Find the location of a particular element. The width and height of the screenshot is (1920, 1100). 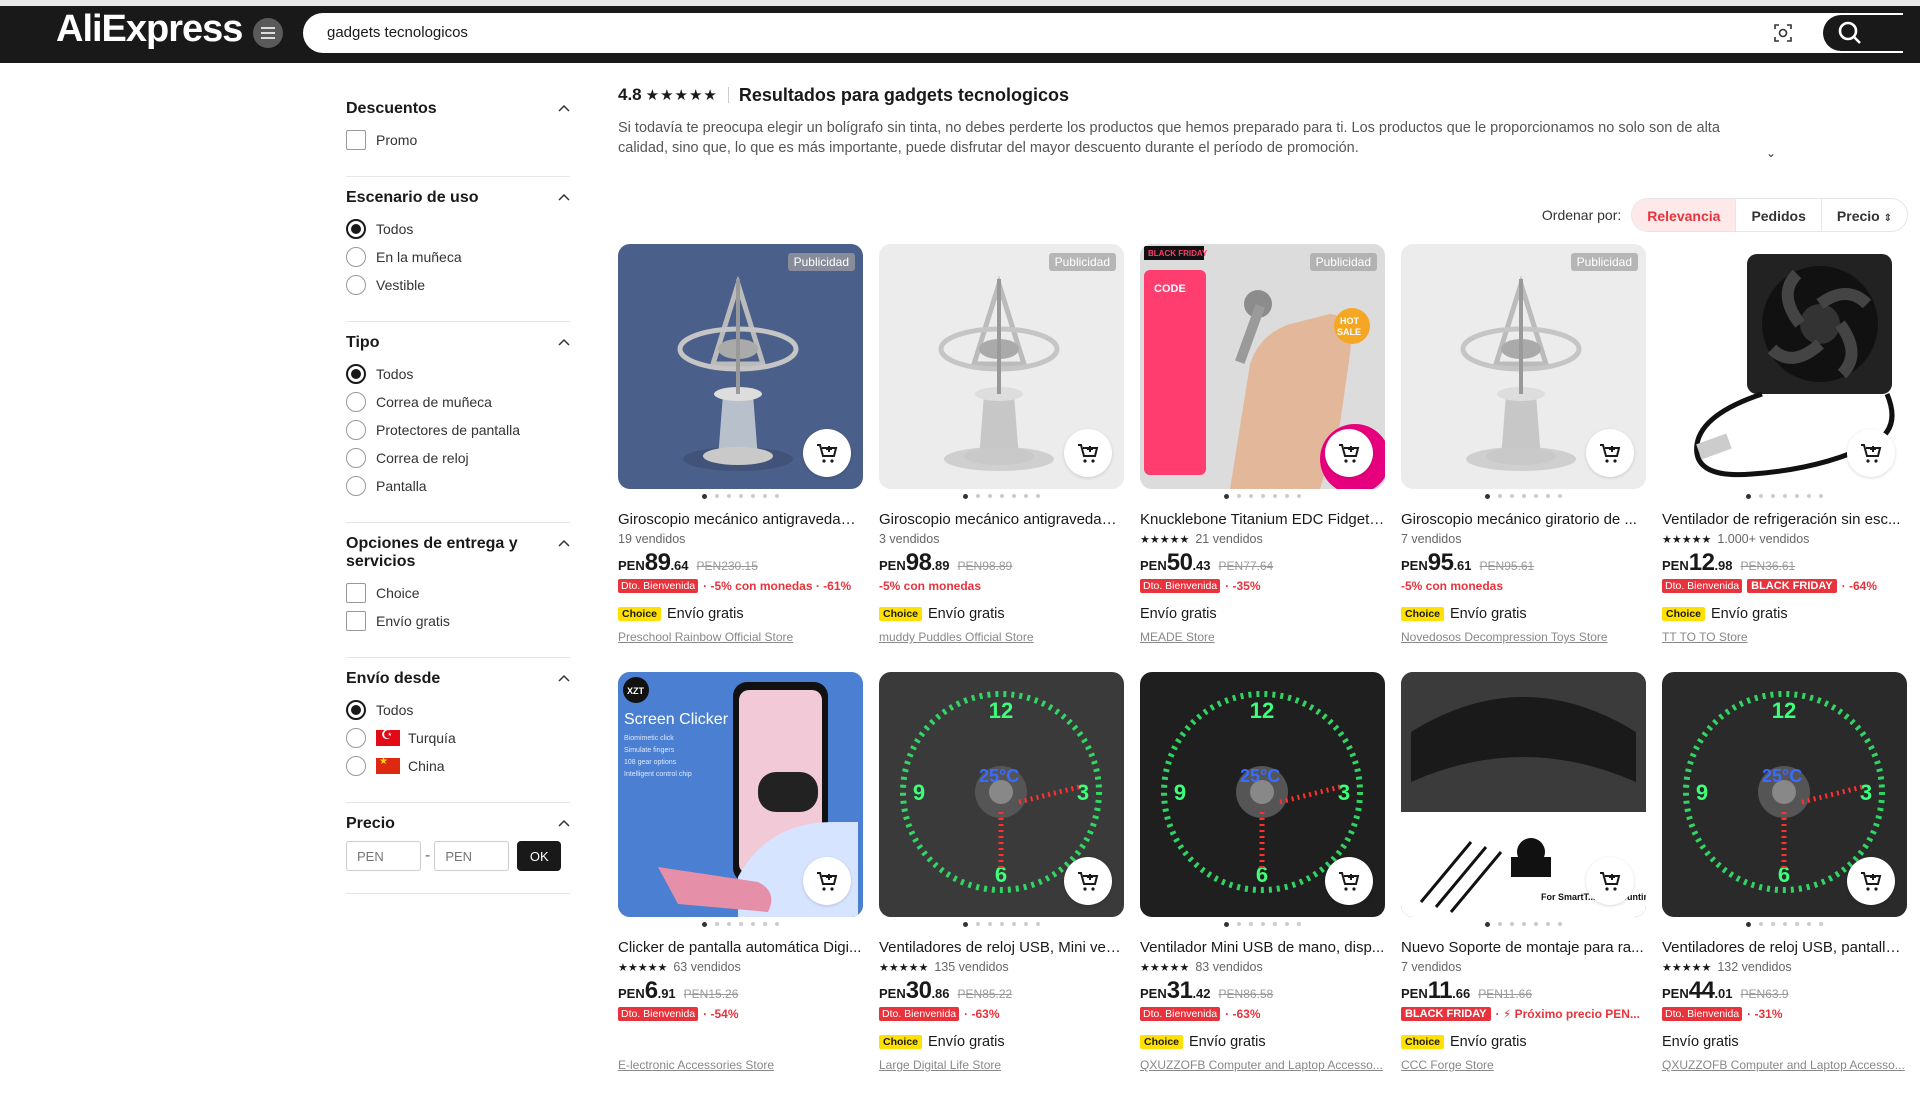

price-max-input is located at coordinates (472, 856).